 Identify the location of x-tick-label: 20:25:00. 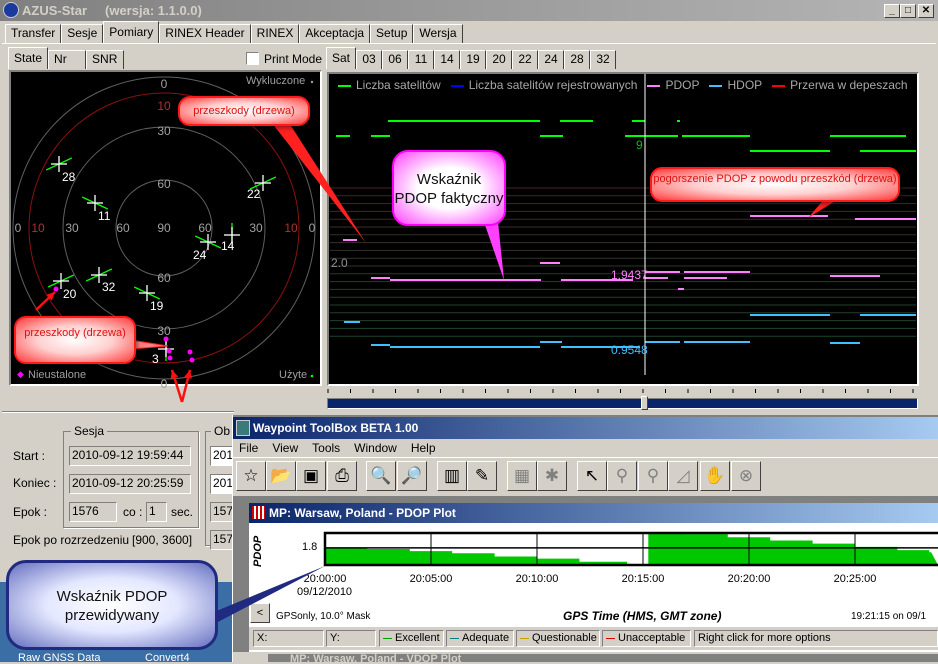
(855, 579).